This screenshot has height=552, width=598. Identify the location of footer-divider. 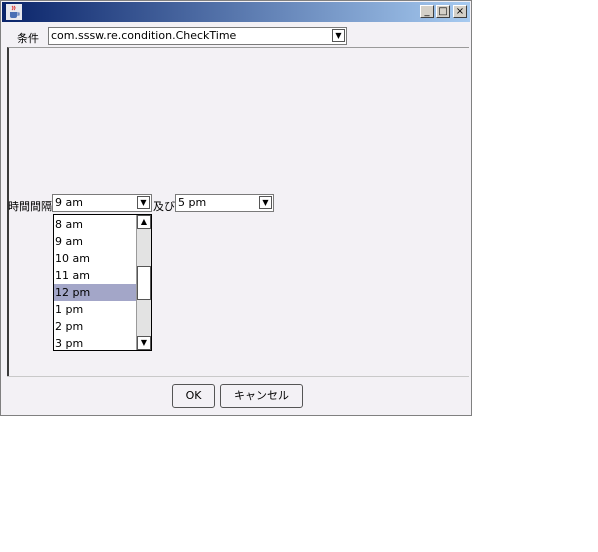
(238, 376).